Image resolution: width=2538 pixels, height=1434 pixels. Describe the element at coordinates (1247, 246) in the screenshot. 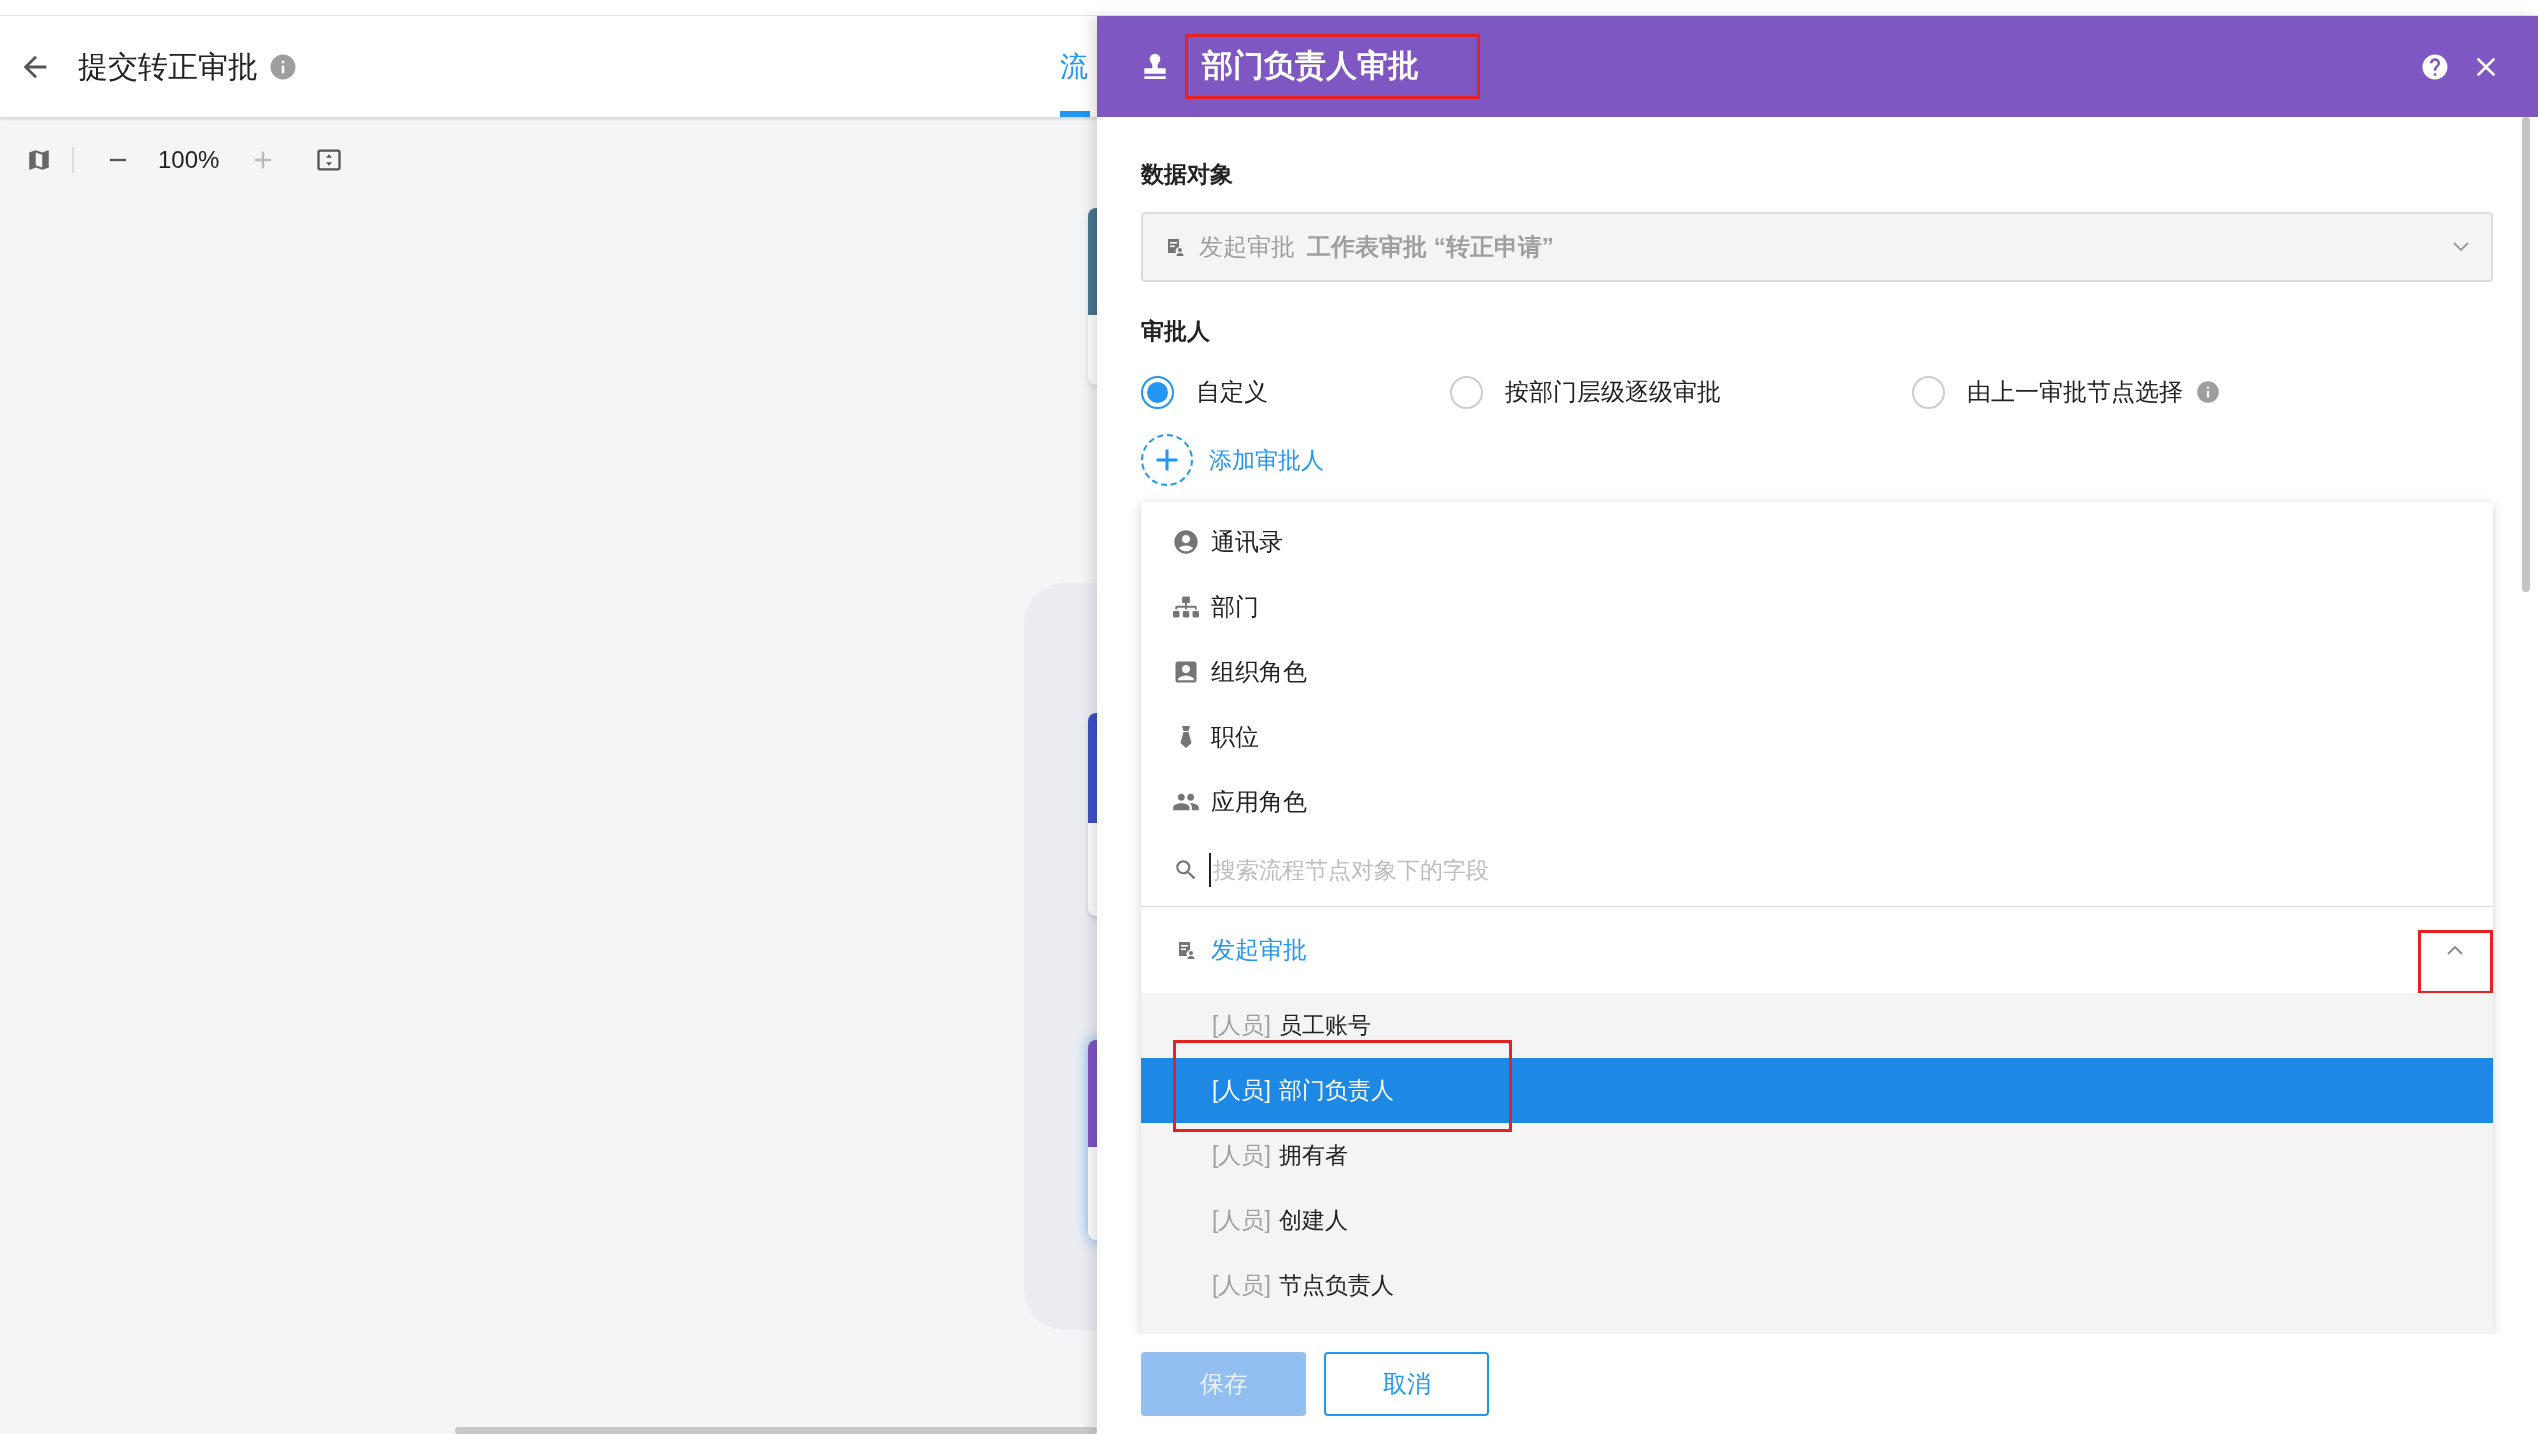

I see `select-value: 发起审批` at that location.